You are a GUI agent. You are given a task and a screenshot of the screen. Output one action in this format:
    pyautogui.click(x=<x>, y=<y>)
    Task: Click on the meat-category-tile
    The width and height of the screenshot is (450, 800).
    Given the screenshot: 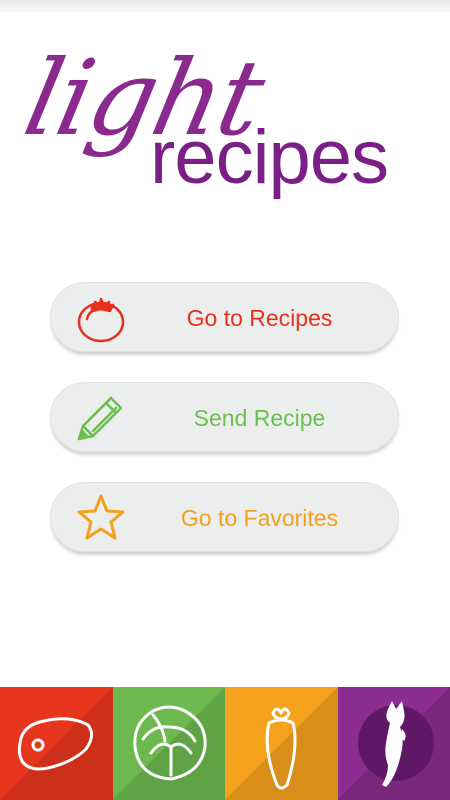 What is the action you would take?
    pyautogui.click(x=56, y=743)
    